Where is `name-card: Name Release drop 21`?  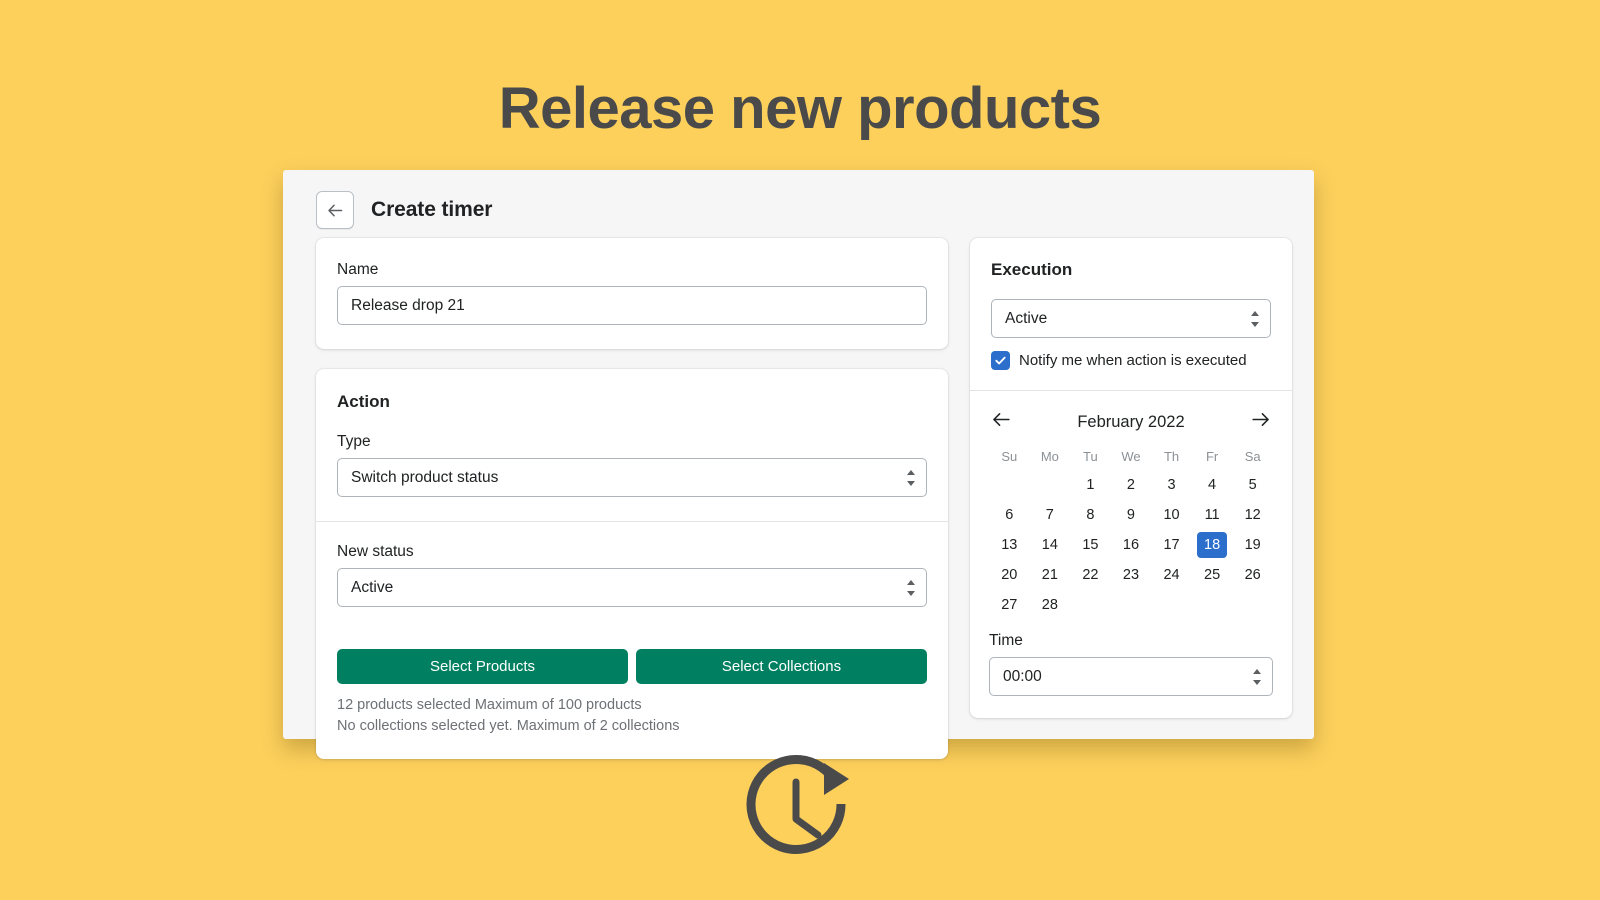
name-card: Name Release drop 21 is located at coordinates (632, 293).